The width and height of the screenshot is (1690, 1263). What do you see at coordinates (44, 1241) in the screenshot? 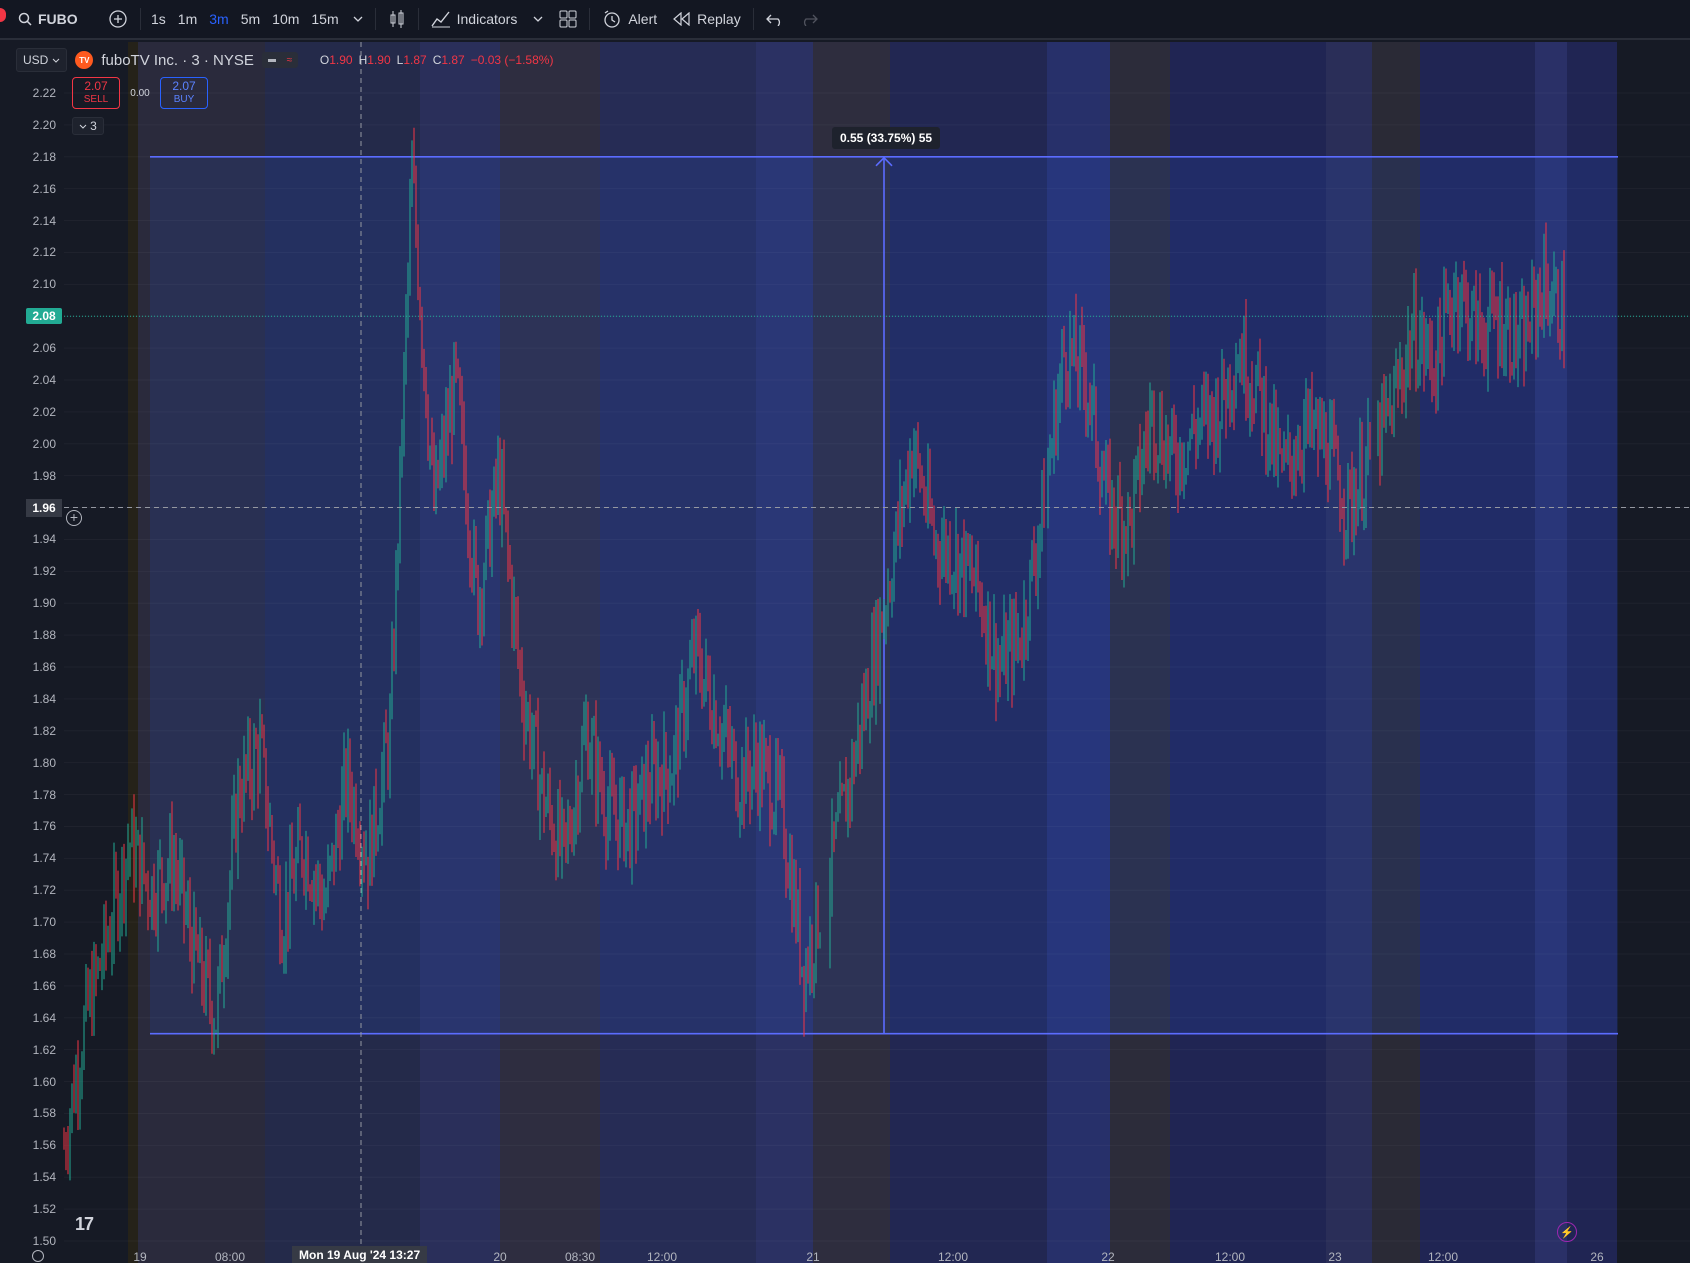
I see `price-tick-label: 1.50` at bounding box center [44, 1241].